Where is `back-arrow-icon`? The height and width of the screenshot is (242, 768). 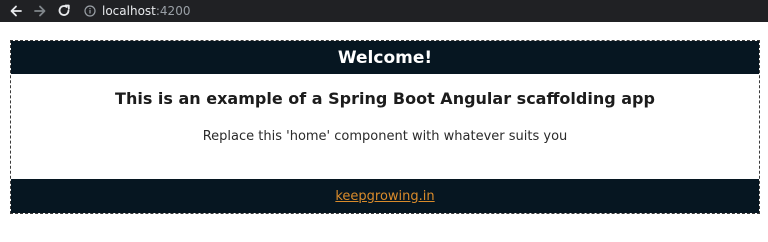 back-arrow-icon is located at coordinates (16, 11).